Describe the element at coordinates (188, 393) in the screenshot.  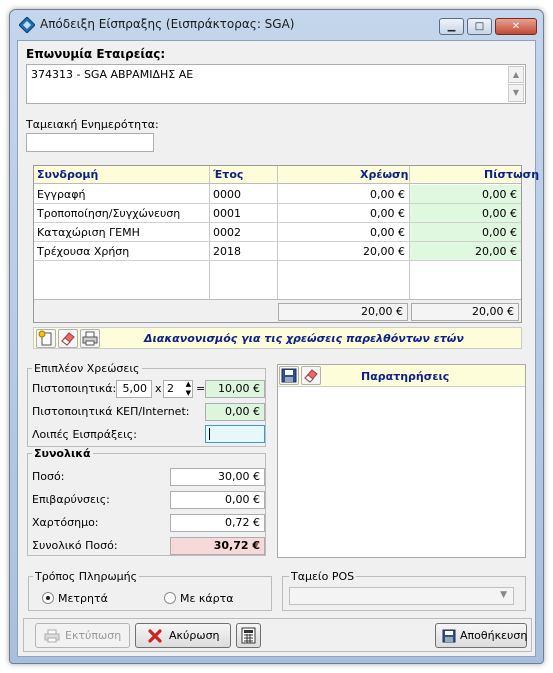
I see `spin-down-icon: ▼` at that location.